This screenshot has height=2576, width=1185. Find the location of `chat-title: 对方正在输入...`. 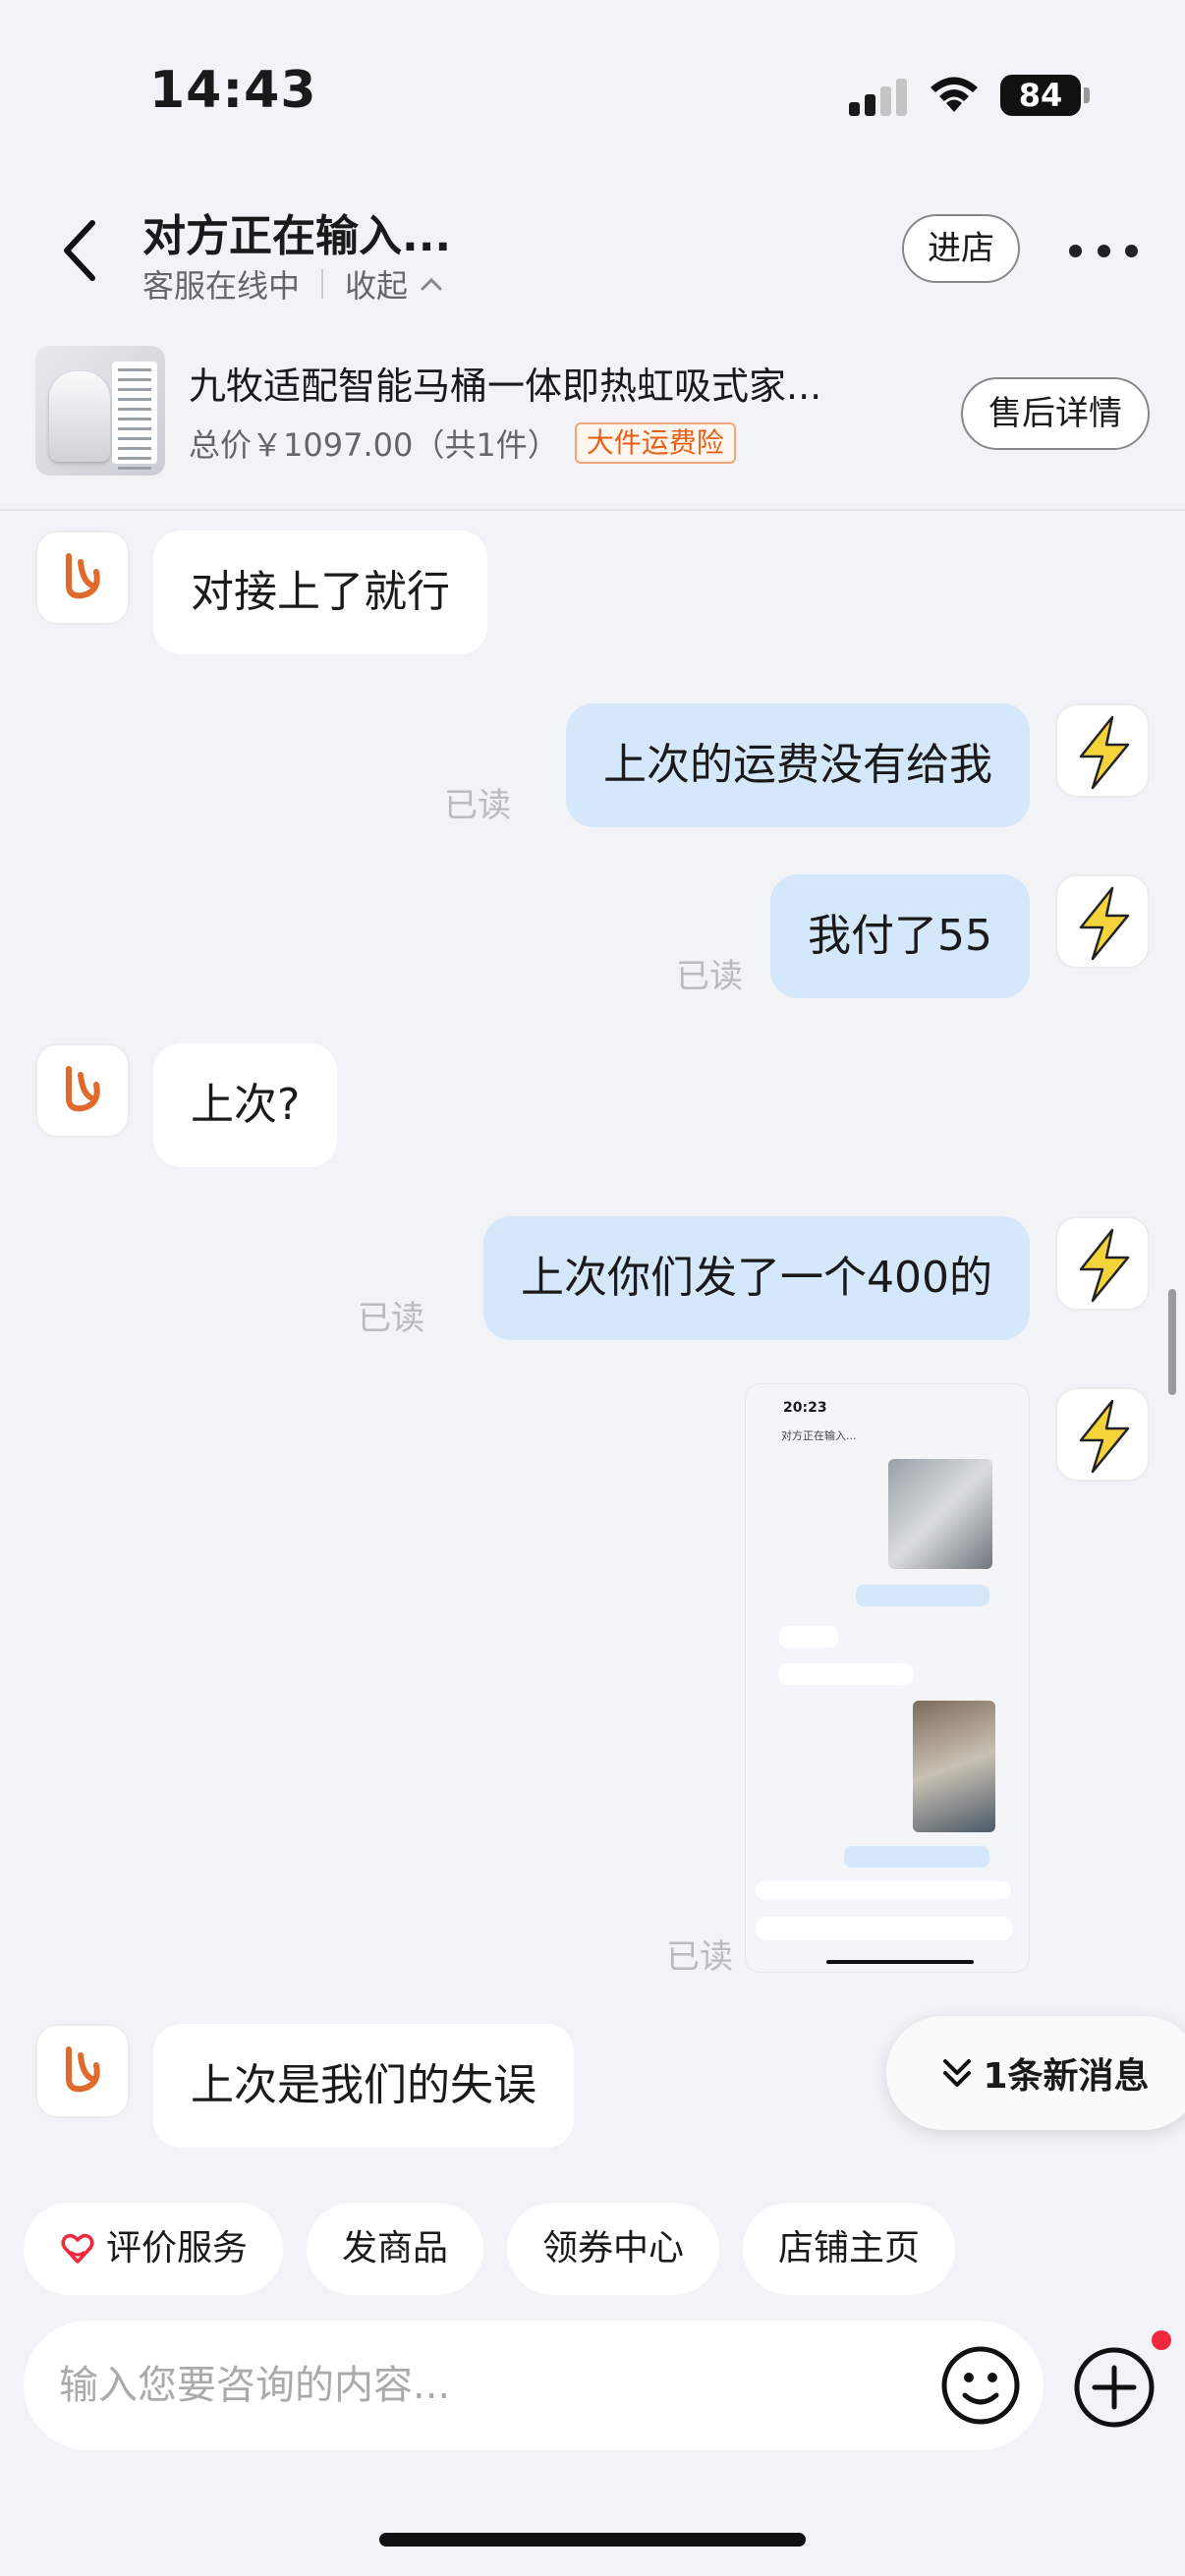

chat-title: 对方正在输入... is located at coordinates (297, 236).